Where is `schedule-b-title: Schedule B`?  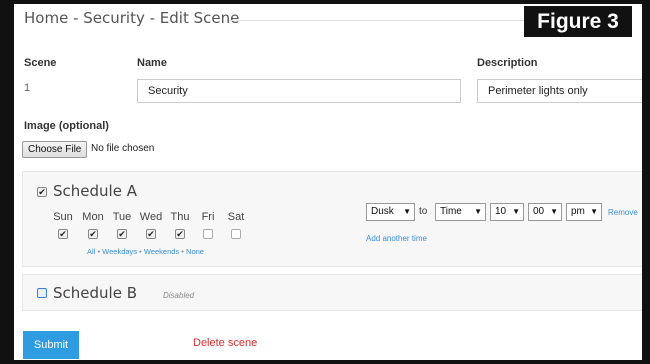
schedule-b-title: Schedule B is located at coordinates (95, 293).